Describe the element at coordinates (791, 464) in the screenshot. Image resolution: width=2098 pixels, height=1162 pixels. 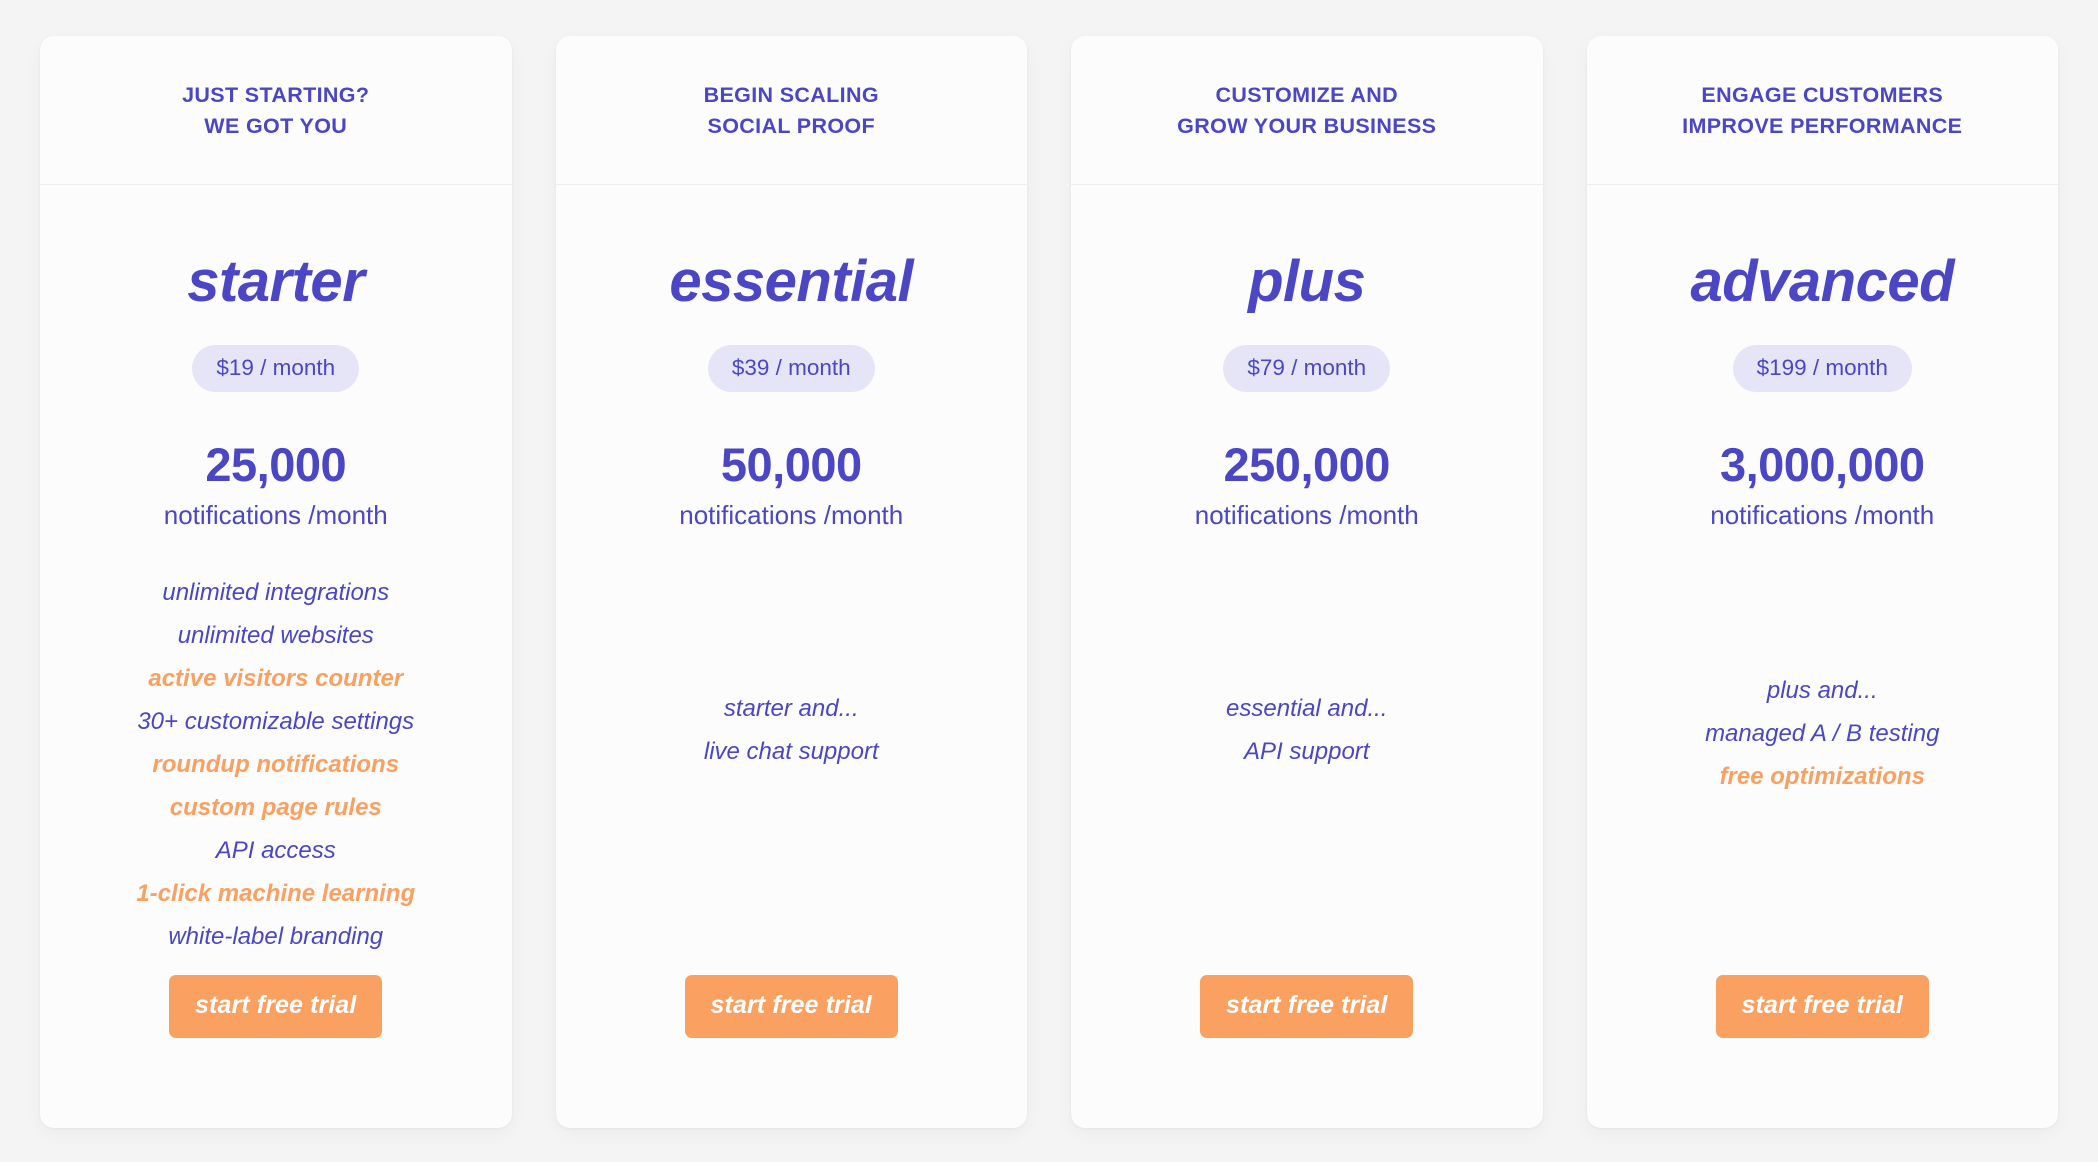
I see `plan-quota-number: 50,000` at that location.